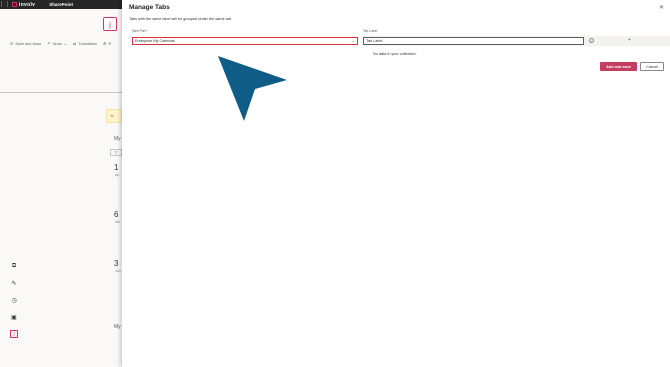 The width and height of the screenshot is (670, 367). What do you see at coordinates (114, 229) in the screenshot?
I see `background-content: Yo My ▽ 1 Ap 6 Ma 3 Jun My` at bounding box center [114, 229].